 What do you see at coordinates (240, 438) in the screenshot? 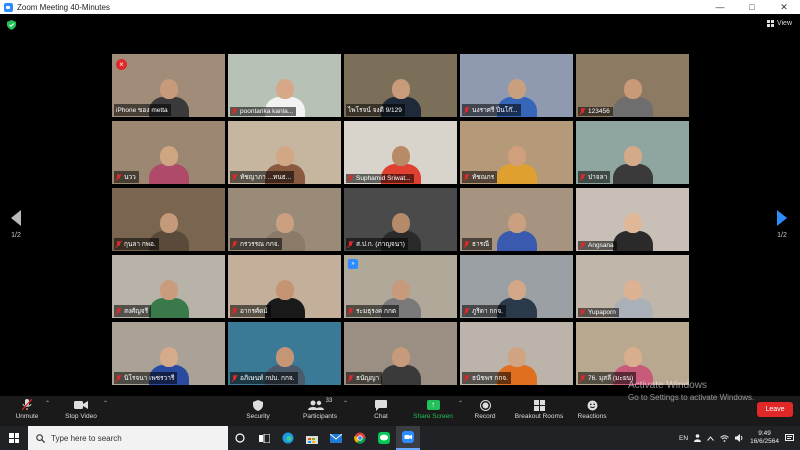
I see `task-view-button` at bounding box center [240, 438].